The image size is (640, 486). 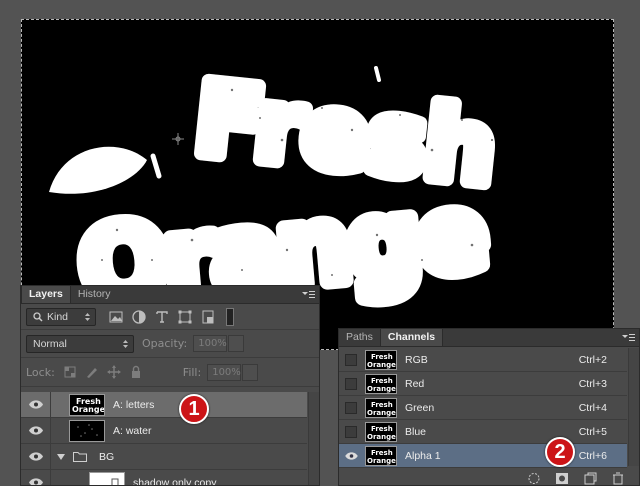 What do you see at coordinates (560, 452) in the screenshot?
I see `annotation-badge-2: 2` at bounding box center [560, 452].